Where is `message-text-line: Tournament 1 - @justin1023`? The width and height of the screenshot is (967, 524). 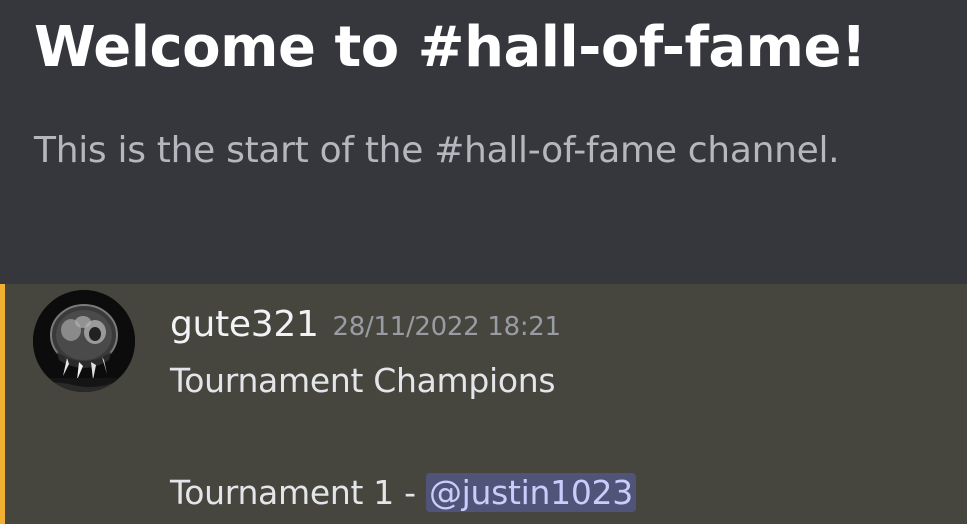 message-text-line: Tournament 1 - @justin1023 is located at coordinates (403, 493).